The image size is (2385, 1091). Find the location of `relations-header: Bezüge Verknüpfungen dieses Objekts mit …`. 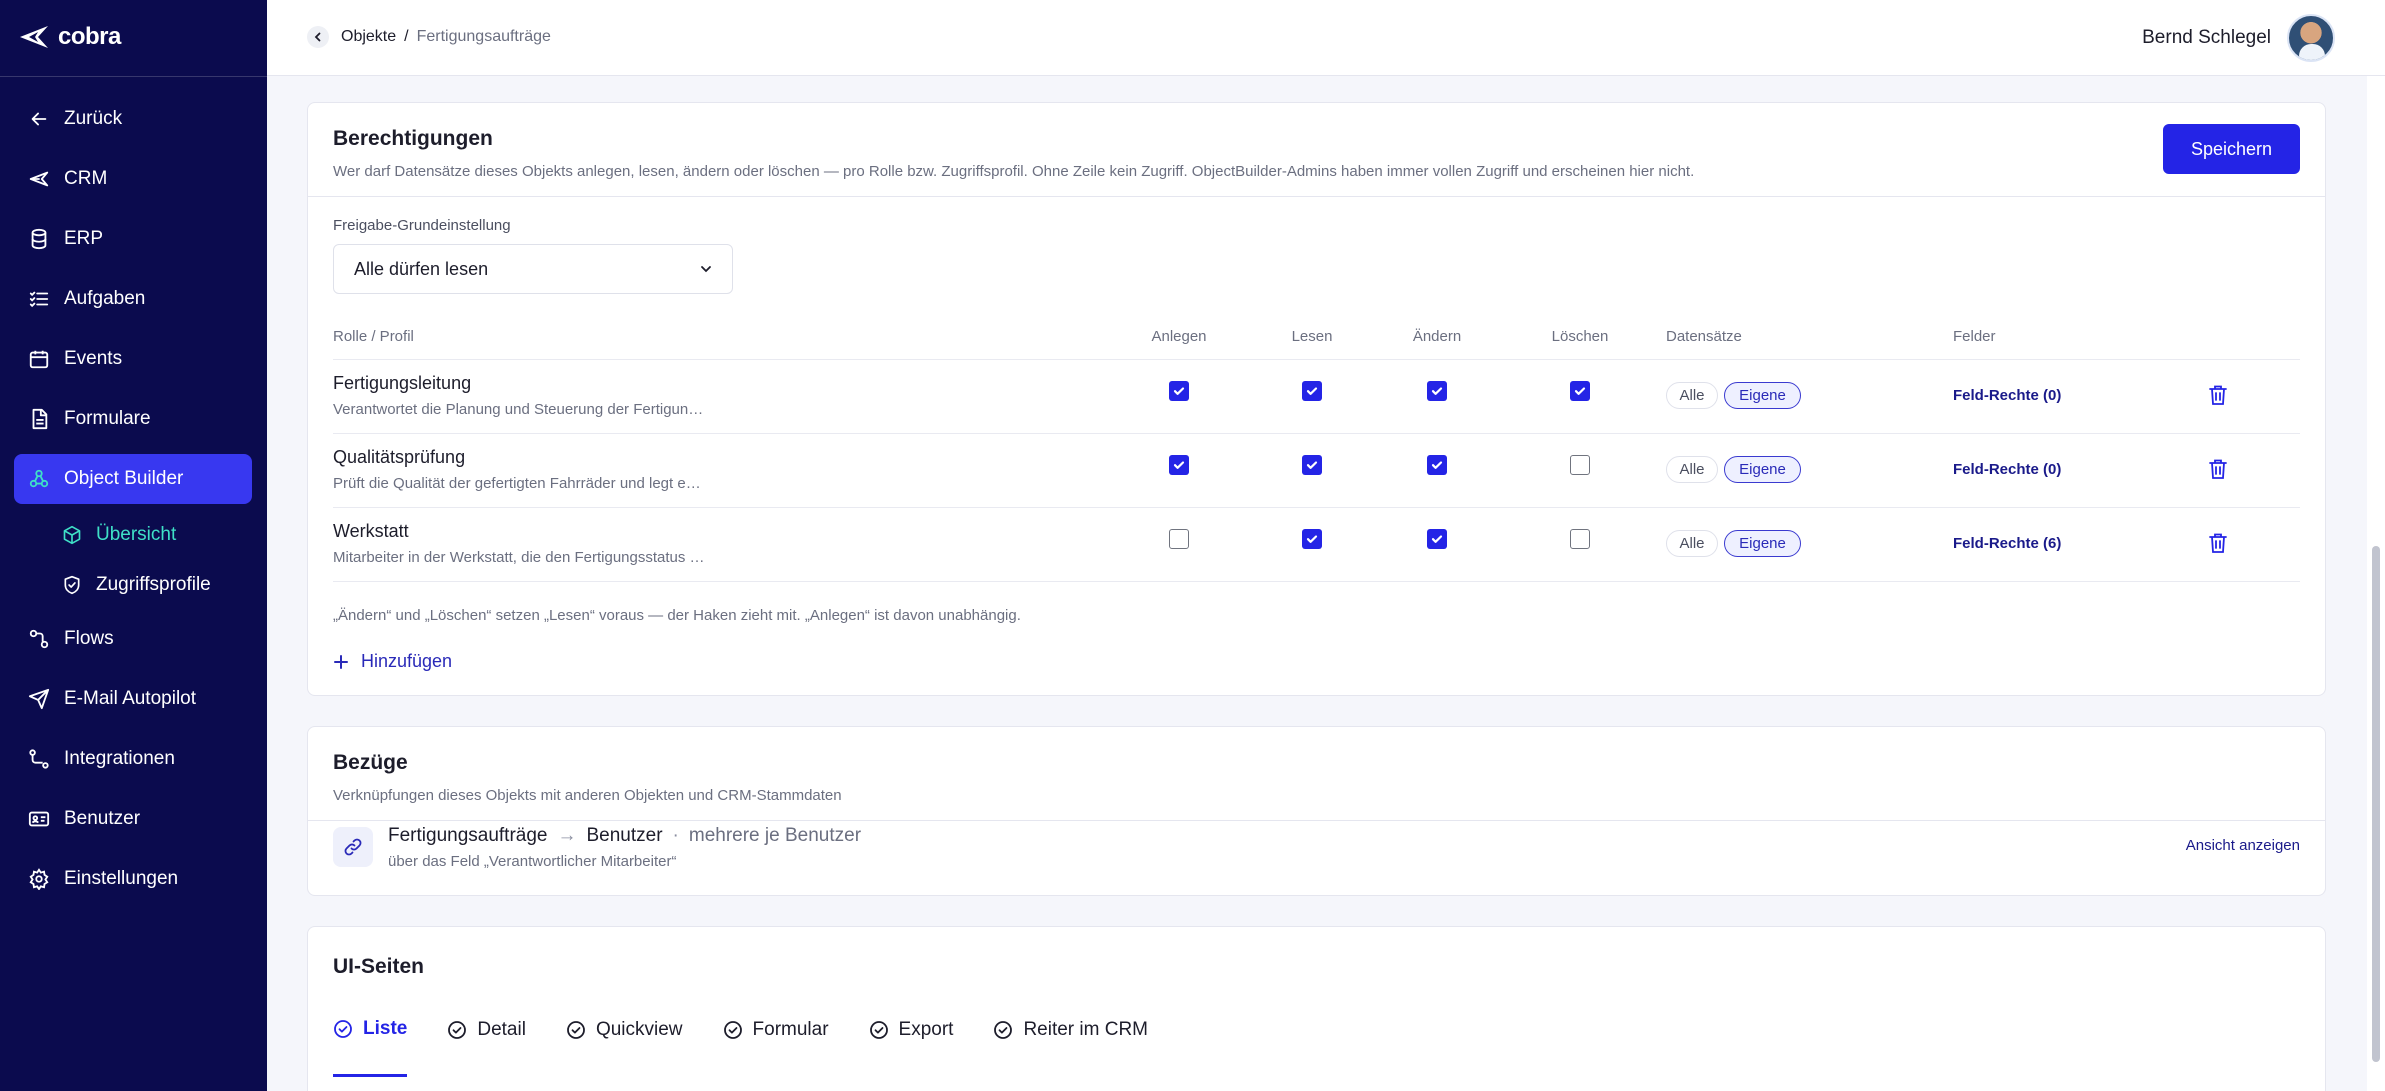

relations-header: Bezüge Verknüpfungen dieses Objekts mit … is located at coordinates (1316, 774).